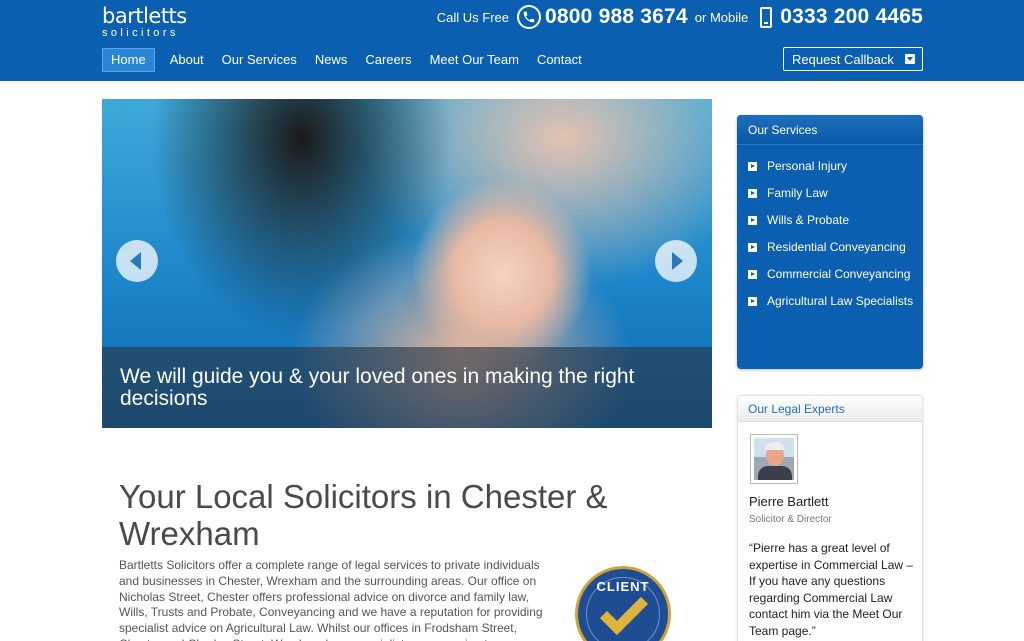  Describe the element at coordinates (388, 60) in the screenshot. I see `nav-careers: Careers` at that location.